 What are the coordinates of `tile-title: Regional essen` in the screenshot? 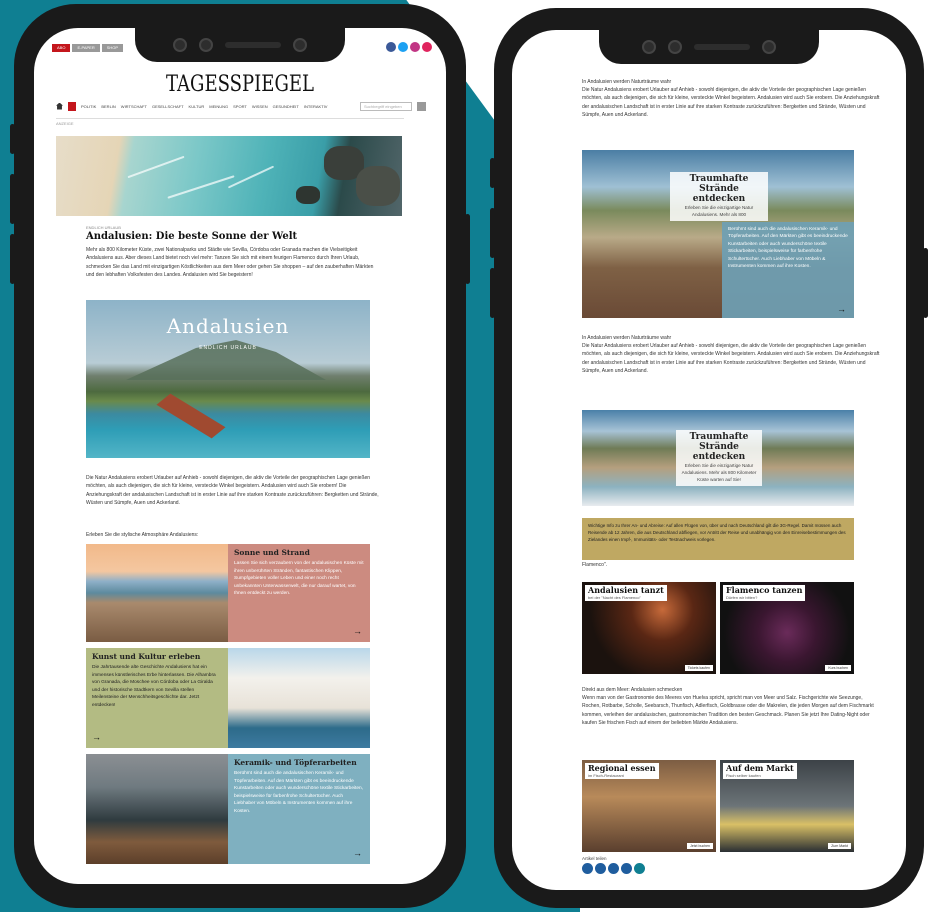 It's located at (622, 768).